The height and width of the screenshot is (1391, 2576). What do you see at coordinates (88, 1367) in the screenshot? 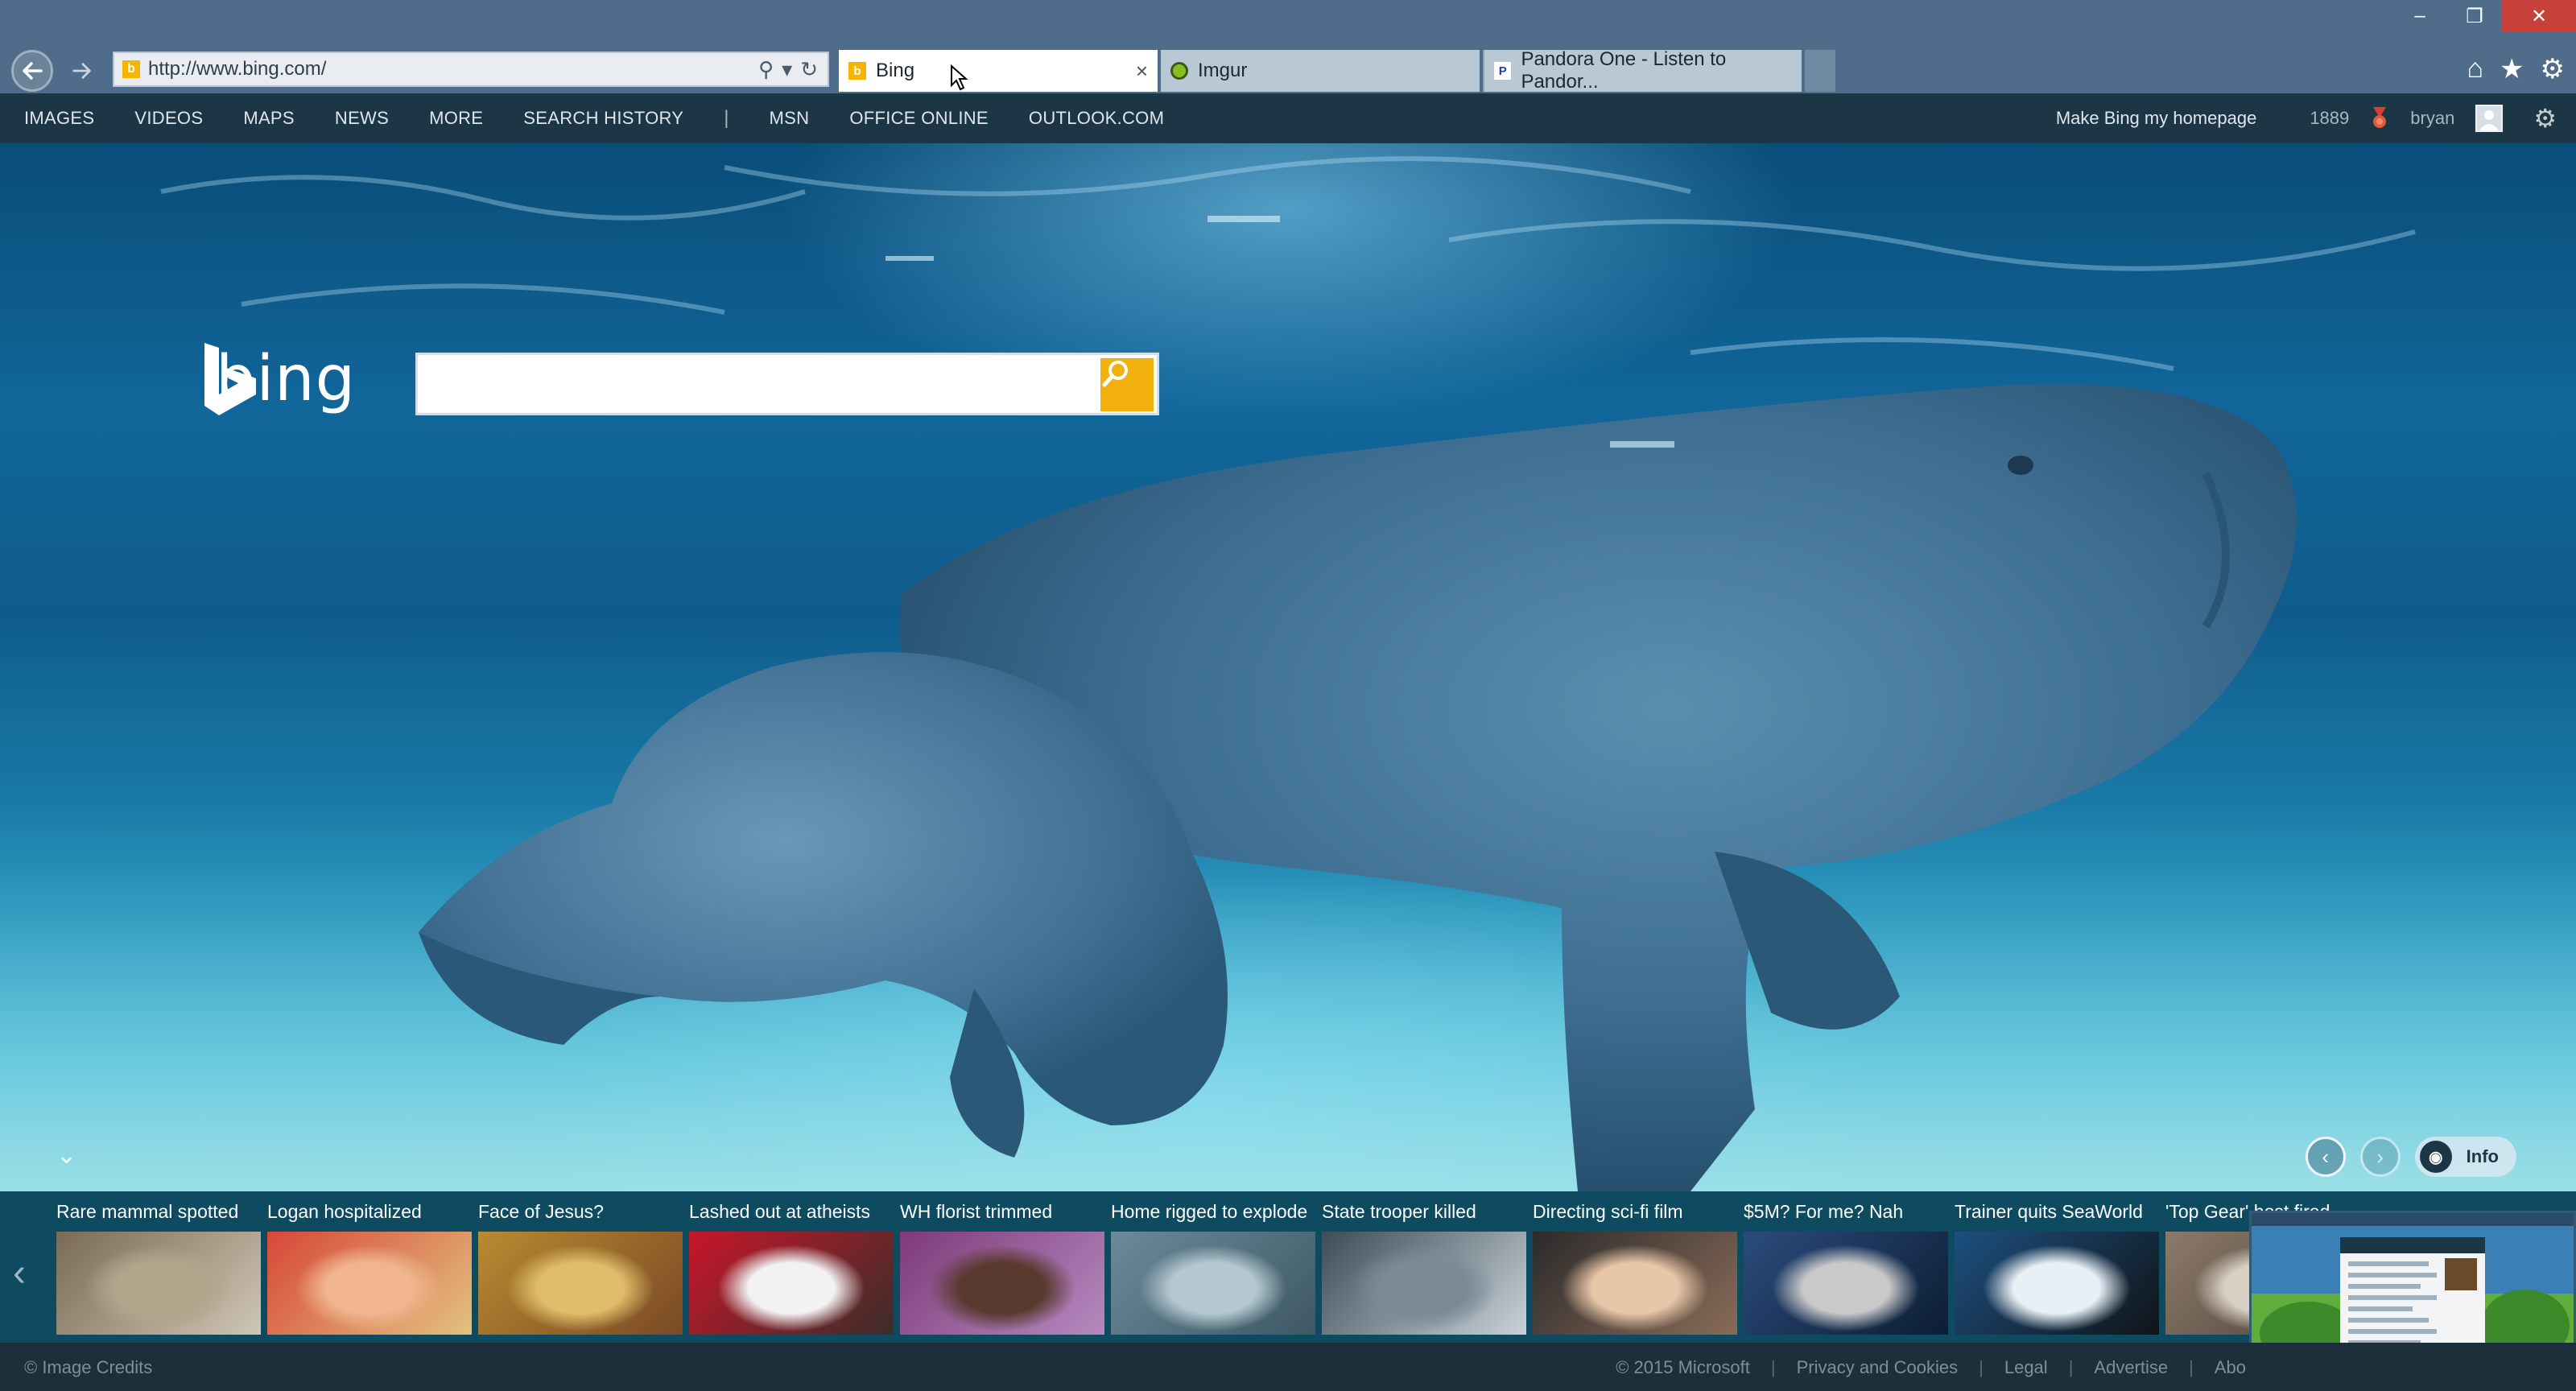
I see `image-credits-link: © Image Credits` at bounding box center [88, 1367].